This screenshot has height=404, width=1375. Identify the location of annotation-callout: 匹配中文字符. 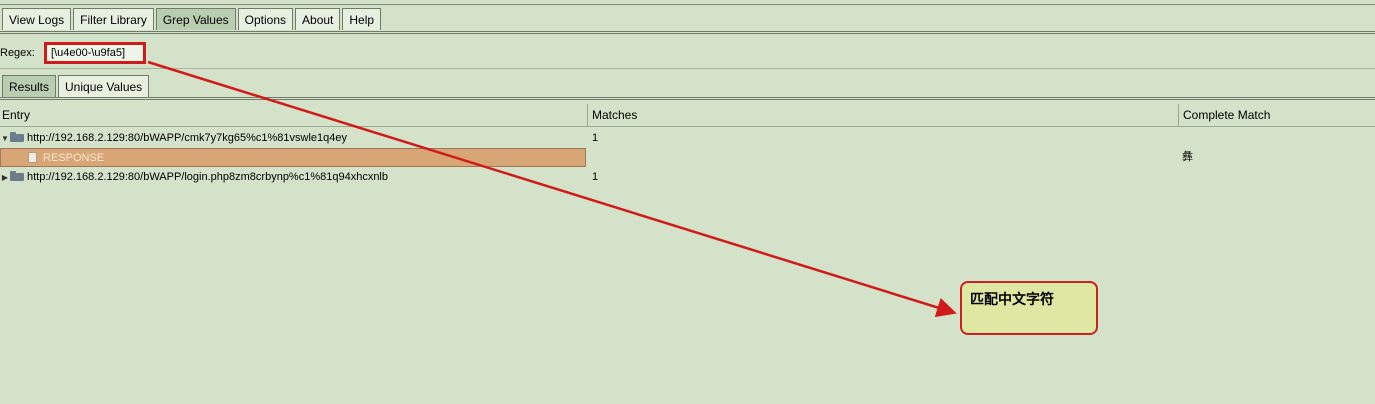
(1029, 308).